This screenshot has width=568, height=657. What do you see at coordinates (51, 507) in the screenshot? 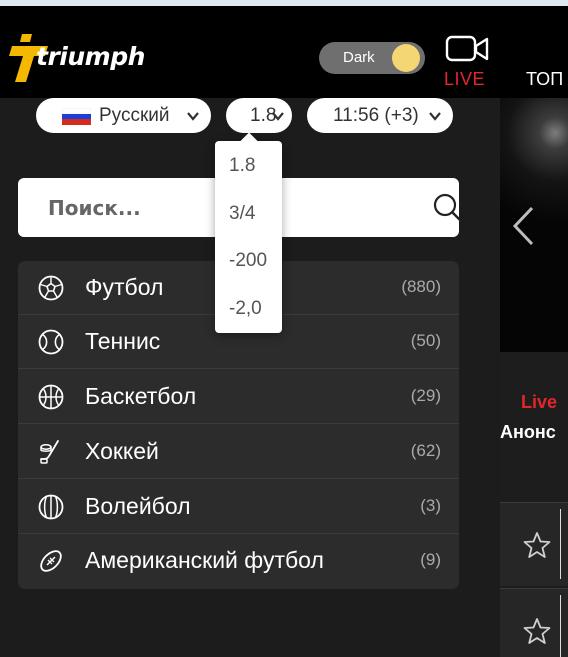
I see `volleyball-icon` at bounding box center [51, 507].